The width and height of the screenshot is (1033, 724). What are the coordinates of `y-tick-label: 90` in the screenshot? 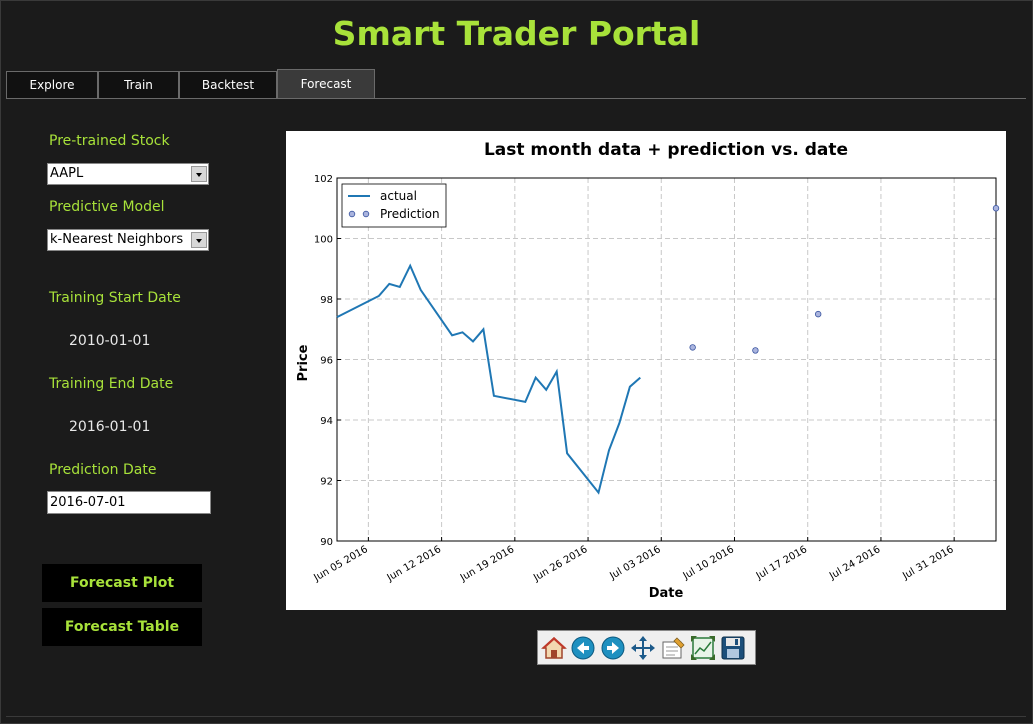 It's located at (326, 542).